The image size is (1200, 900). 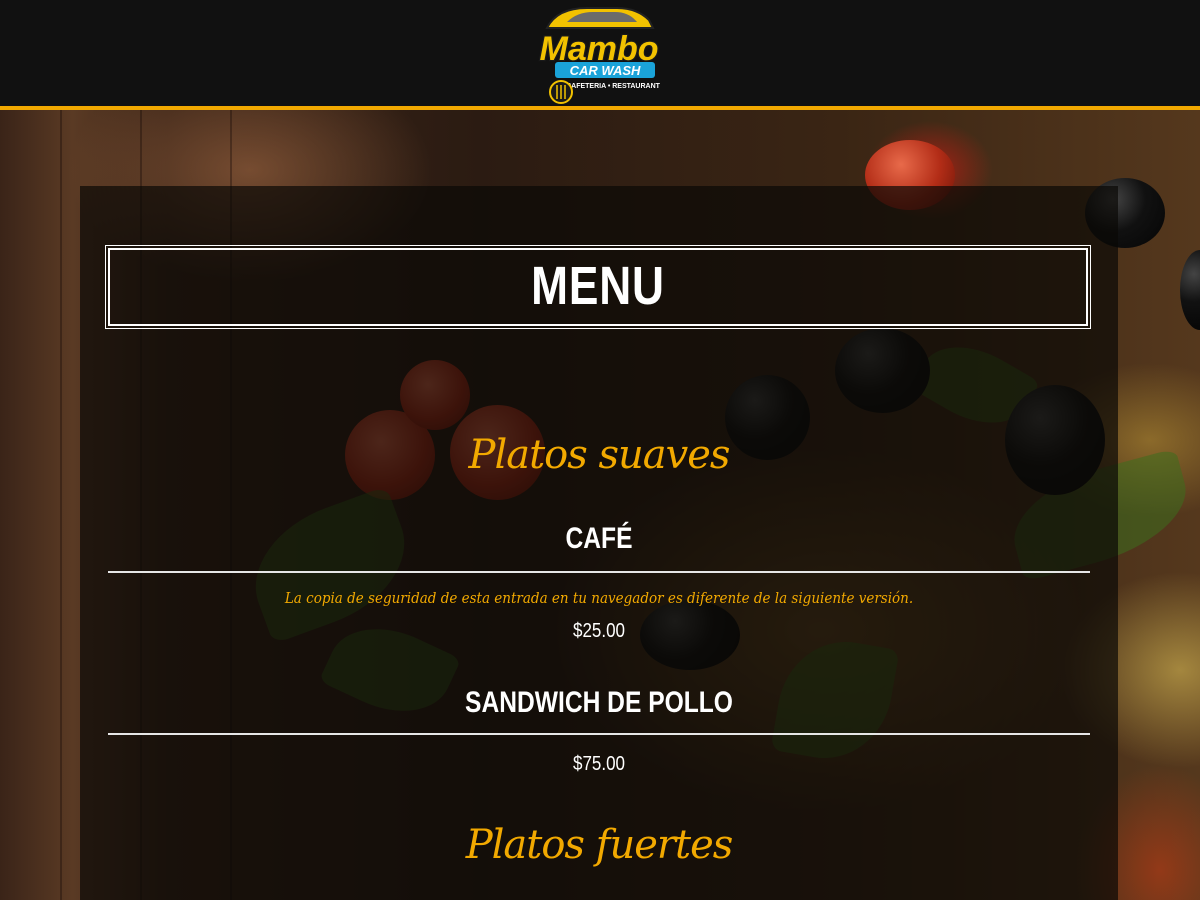 What do you see at coordinates (605, 70) in the screenshot?
I see `logo-line2: CAR WASH` at bounding box center [605, 70].